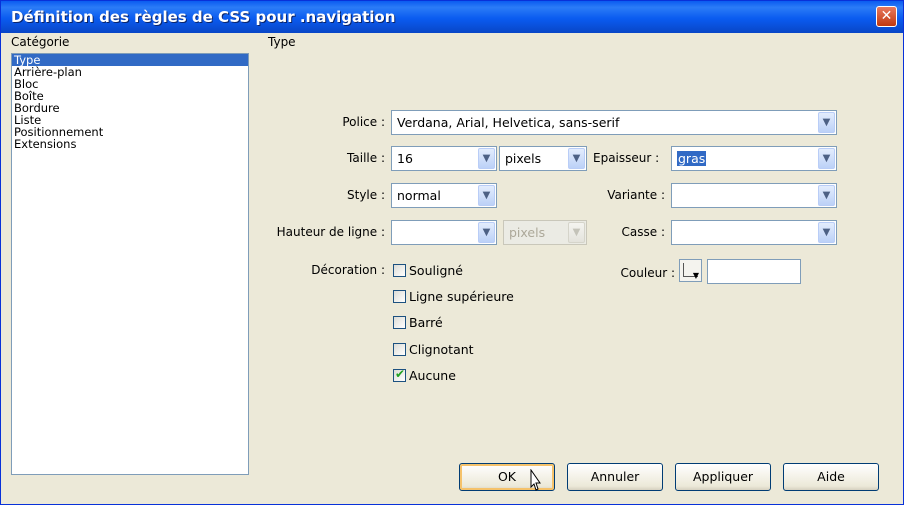 The width and height of the screenshot is (904, 505). I want to click on line-height-unit-select: pixels ▼, so click(545, 232).